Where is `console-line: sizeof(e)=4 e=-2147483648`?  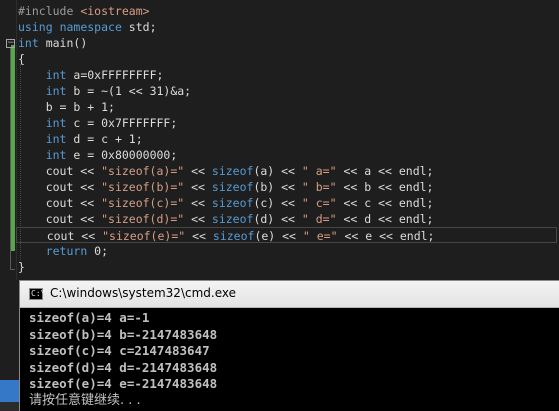
console-line: sizeof(e)=4 e=-2147483648 is located at coordinates (123, 383).